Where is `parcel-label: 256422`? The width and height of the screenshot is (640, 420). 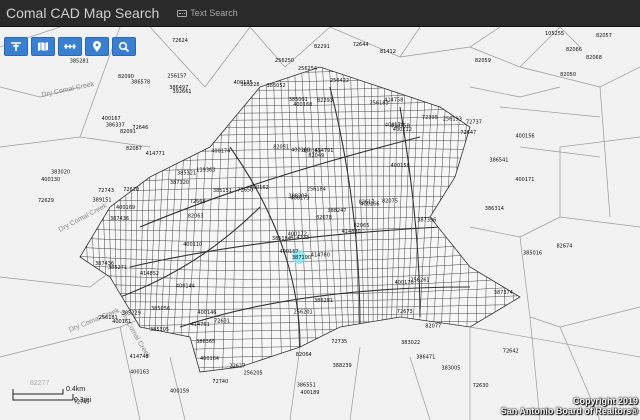
parcel-label: 256422 is located at coordinates (339, 81).